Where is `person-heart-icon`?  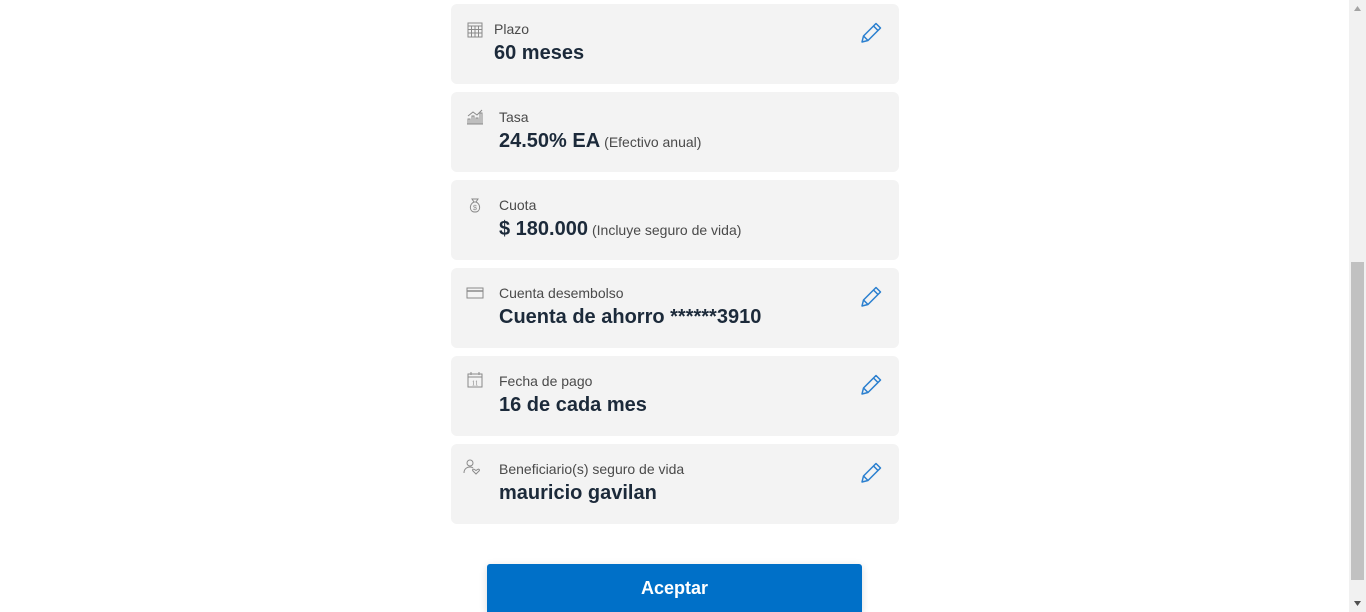
person-heart-icon is located at coordinates (472, 467).